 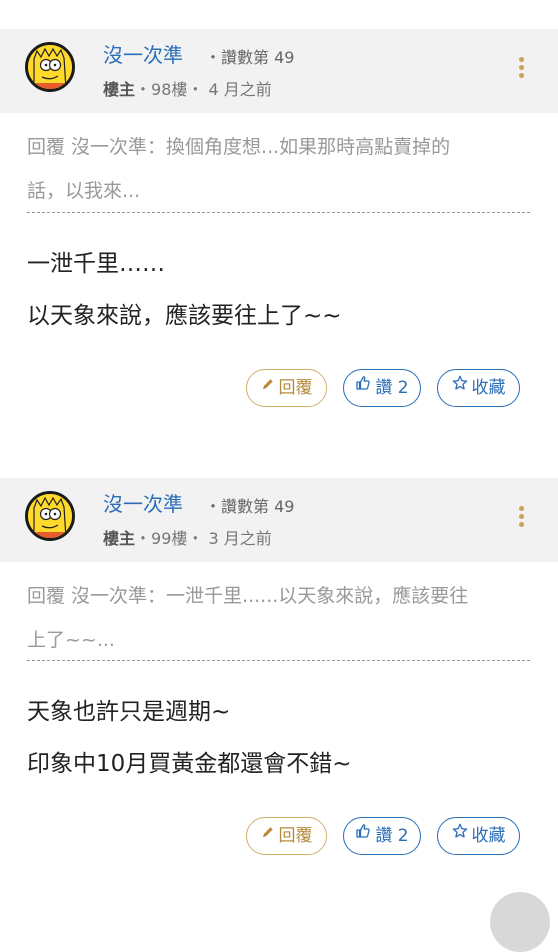 What do you see at coordinates (129, 712) in the screenshot?
I see `content-line: 天象也許只是週期~` at bounding box center [129, 712].